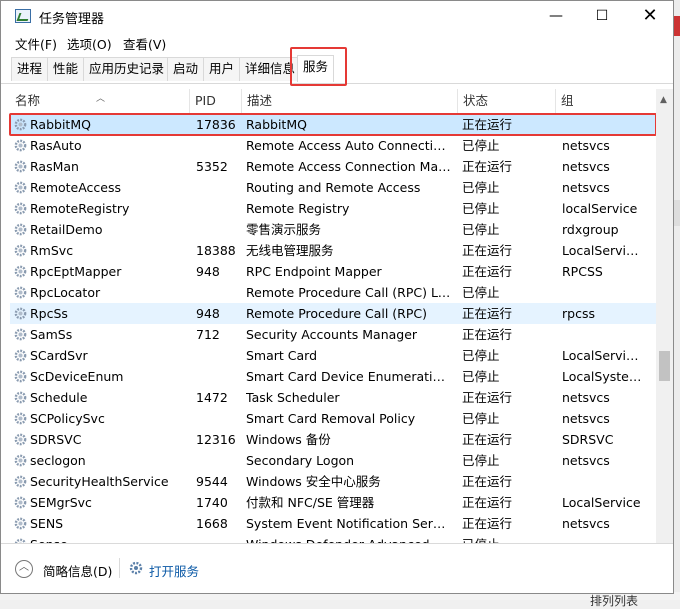 Image resolution: width=680 pixels, height=609 pixels. What do you see at coordinates (507, 101) in the screenshot?
I see `column-status: 状态` at bounding box center [507, 101].